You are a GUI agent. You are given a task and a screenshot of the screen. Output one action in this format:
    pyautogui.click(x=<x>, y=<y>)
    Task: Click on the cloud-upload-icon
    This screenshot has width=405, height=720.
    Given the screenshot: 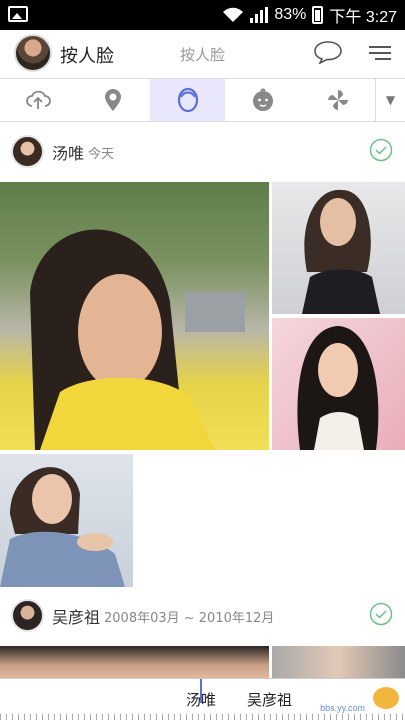 What is the action you would take?
    pyautogui.click(x=38, y=99)
    